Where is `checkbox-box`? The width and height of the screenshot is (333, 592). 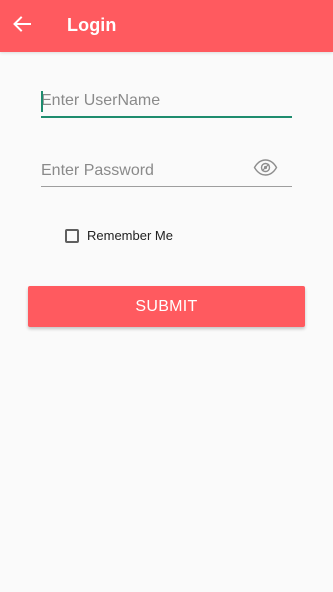
checkbox-box is located at coordinates (72, 235).